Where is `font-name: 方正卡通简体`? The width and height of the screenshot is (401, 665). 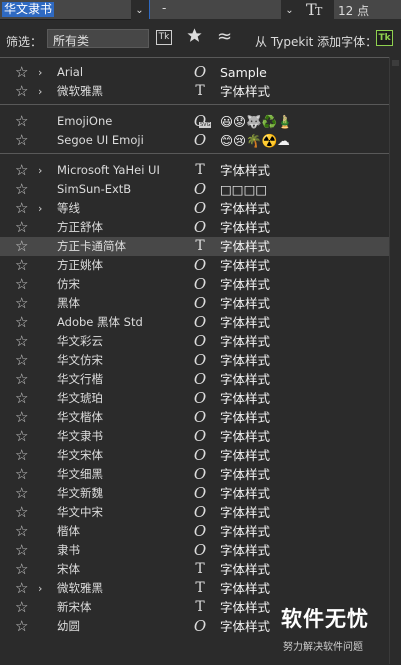
font-name: 方正卡通简体 is located at coordinates (91, 246).